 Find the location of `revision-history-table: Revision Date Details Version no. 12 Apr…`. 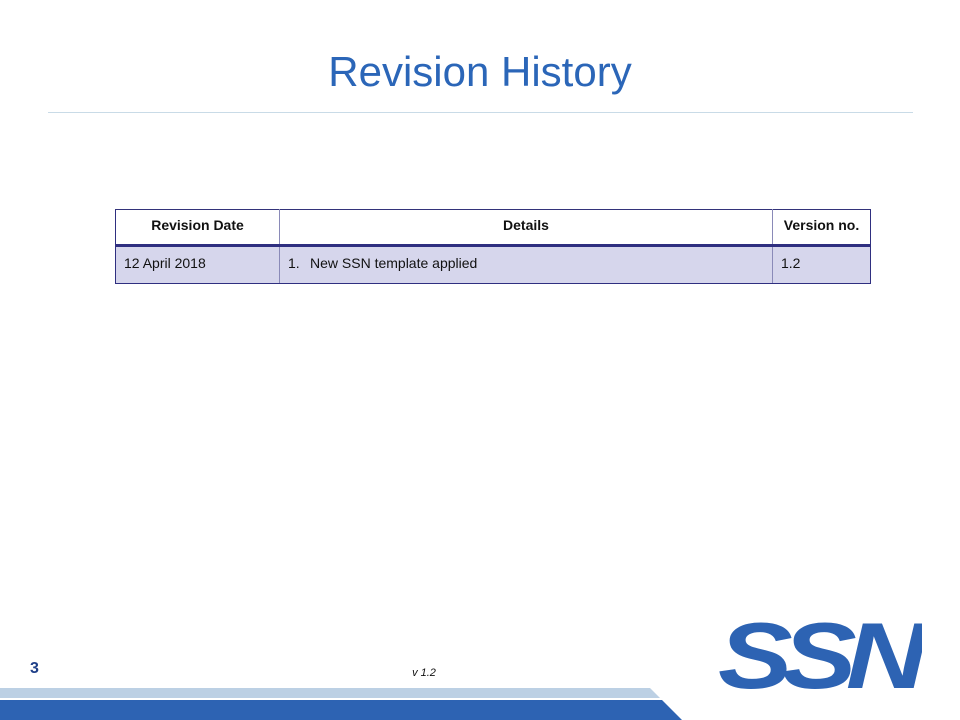

revision-history-table: Revision Date Details Version no. 12 Apr… is located at coordinates (493, 246).